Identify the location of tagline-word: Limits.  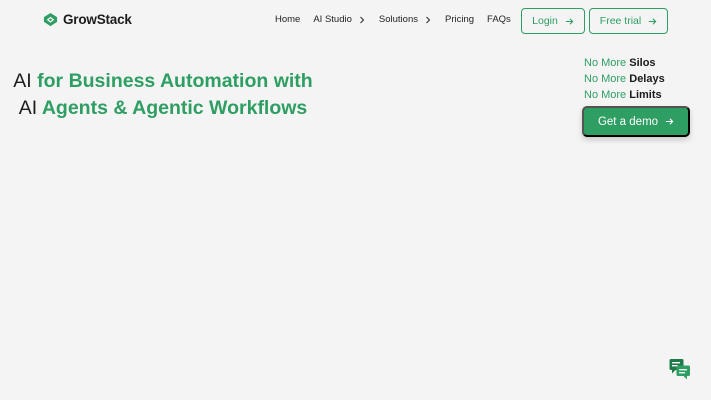
(645, 95).